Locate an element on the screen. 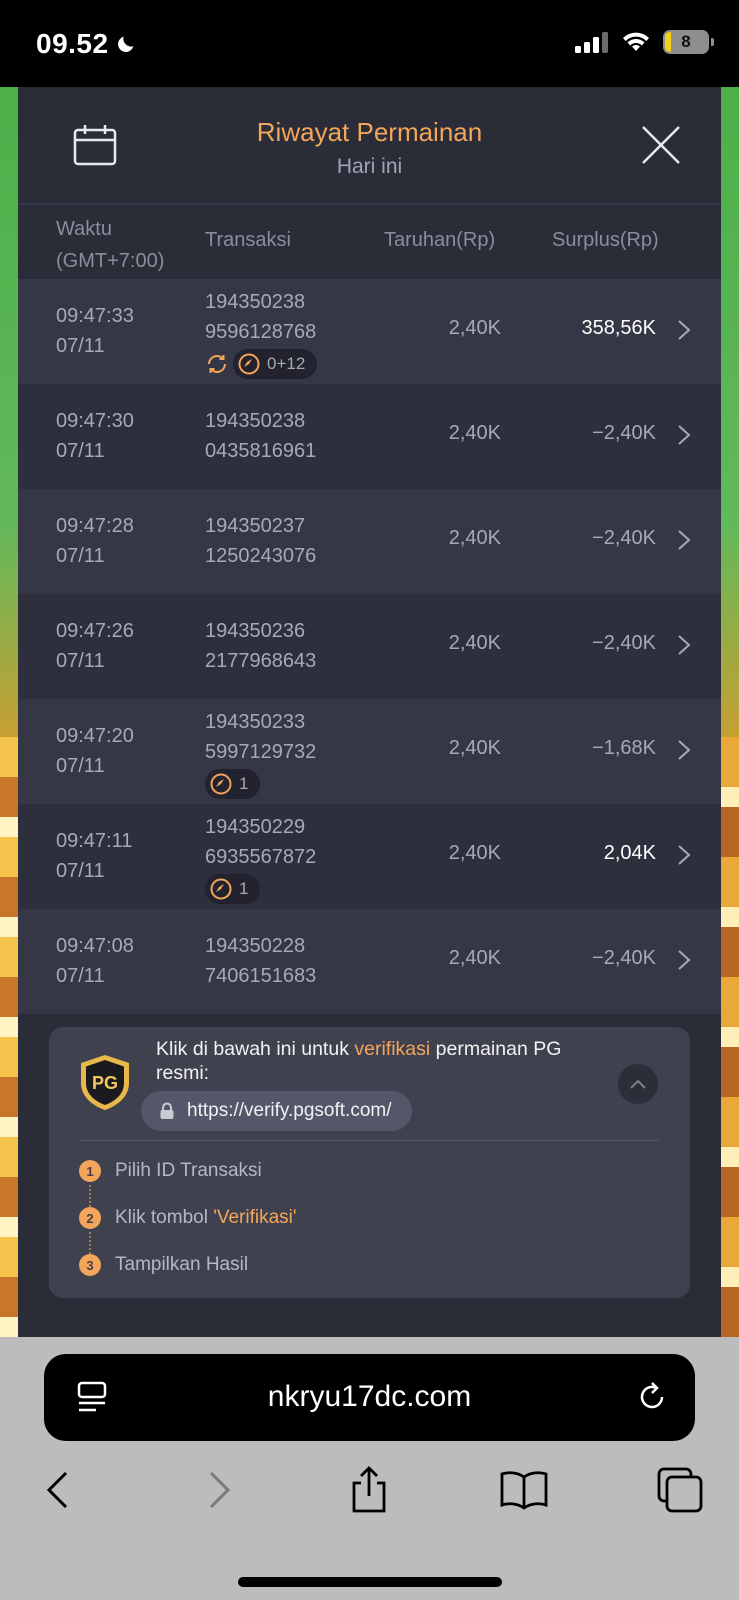 Image resolution: width=739 pixels, height=1600 pixels. collapse-button is located at coordinates (638, 1084).